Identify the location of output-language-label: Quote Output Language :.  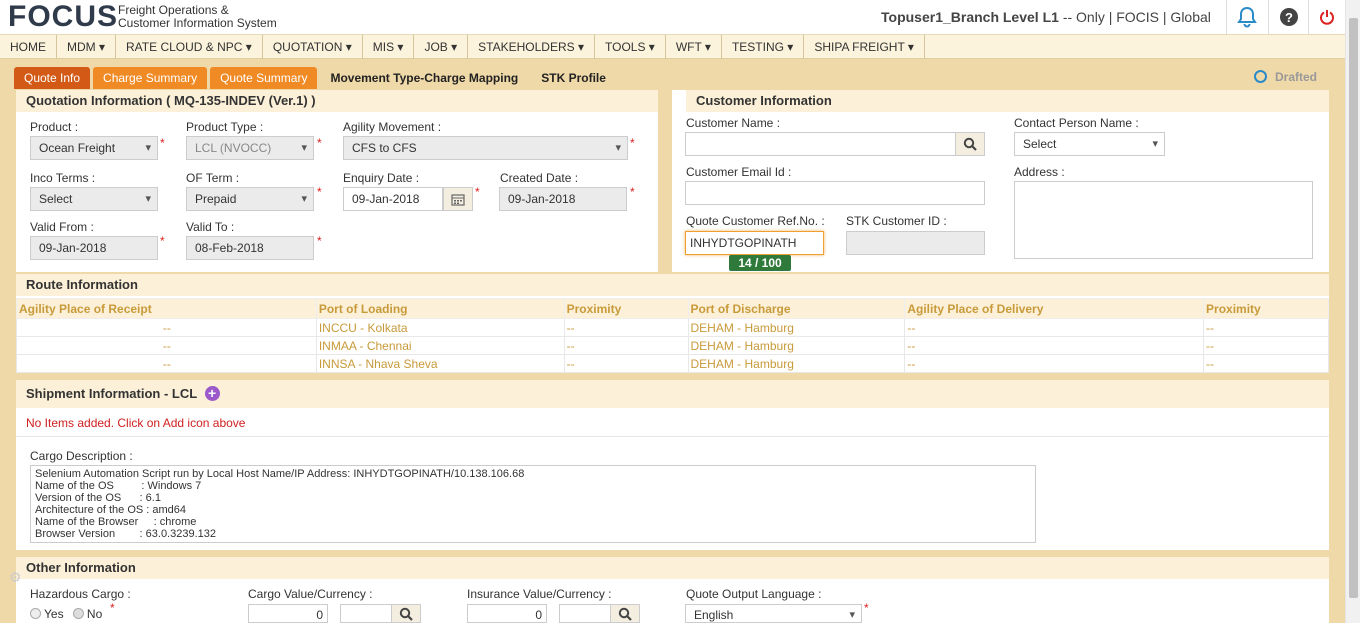
(754, 594).